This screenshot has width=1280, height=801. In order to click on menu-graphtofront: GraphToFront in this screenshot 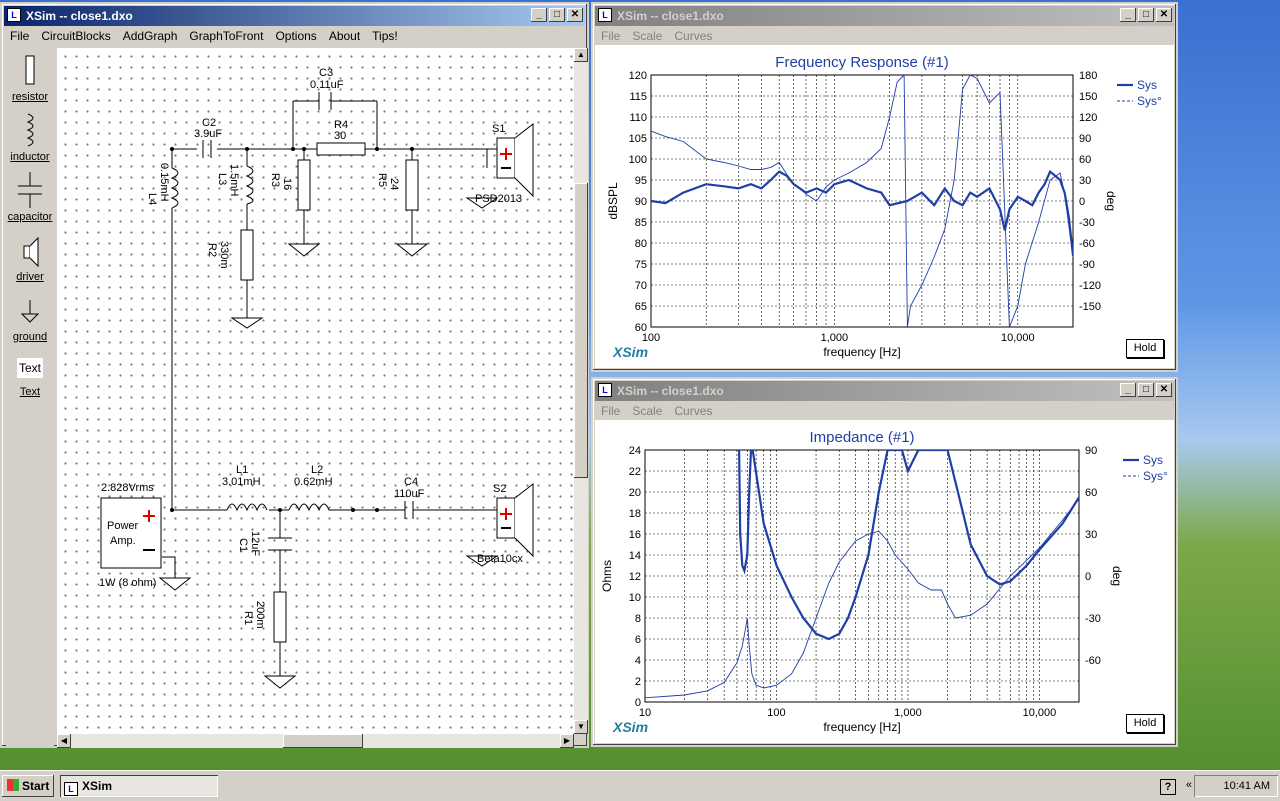, I will do `click(226, 36)`.